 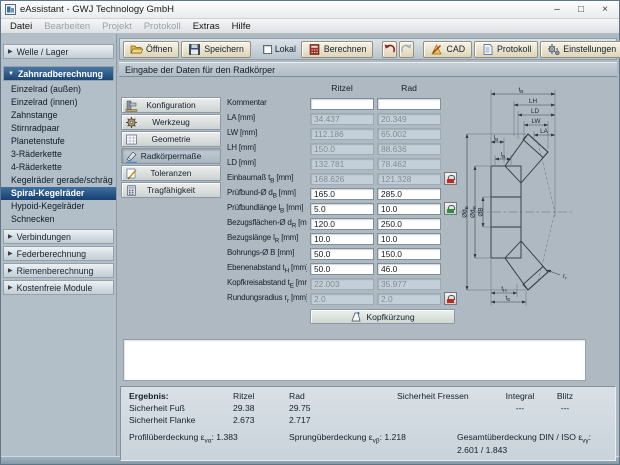 What do you see at coordinates (261, 252) in the screenshot?
I see `field-label: Bohrungs-Ø B [mm]` at bounding box center [261, 252].